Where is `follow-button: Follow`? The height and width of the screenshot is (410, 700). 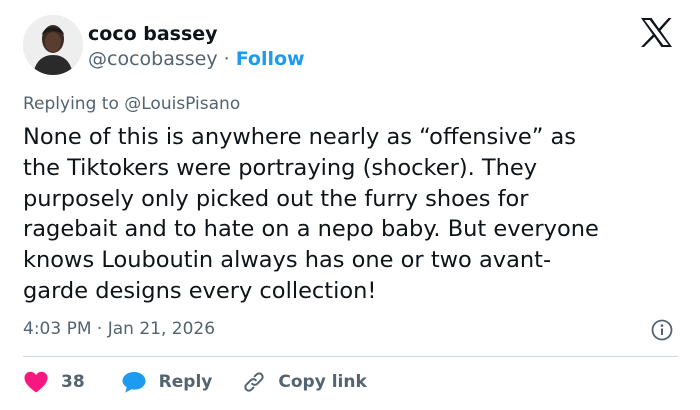
follow-button: Follow is located at coordinates (270, 59).